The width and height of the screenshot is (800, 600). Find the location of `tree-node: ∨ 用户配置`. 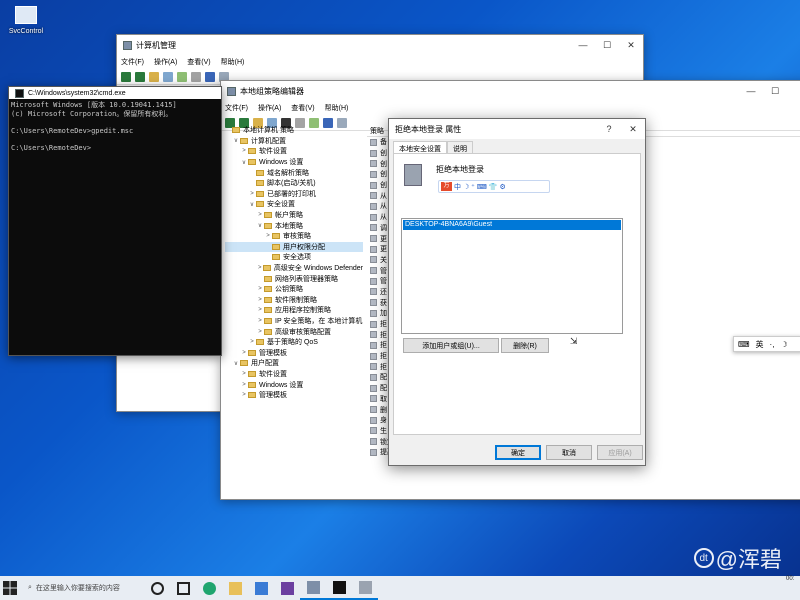

tree-node: ∨ 用户配置 is located at coordinates (294, 363).